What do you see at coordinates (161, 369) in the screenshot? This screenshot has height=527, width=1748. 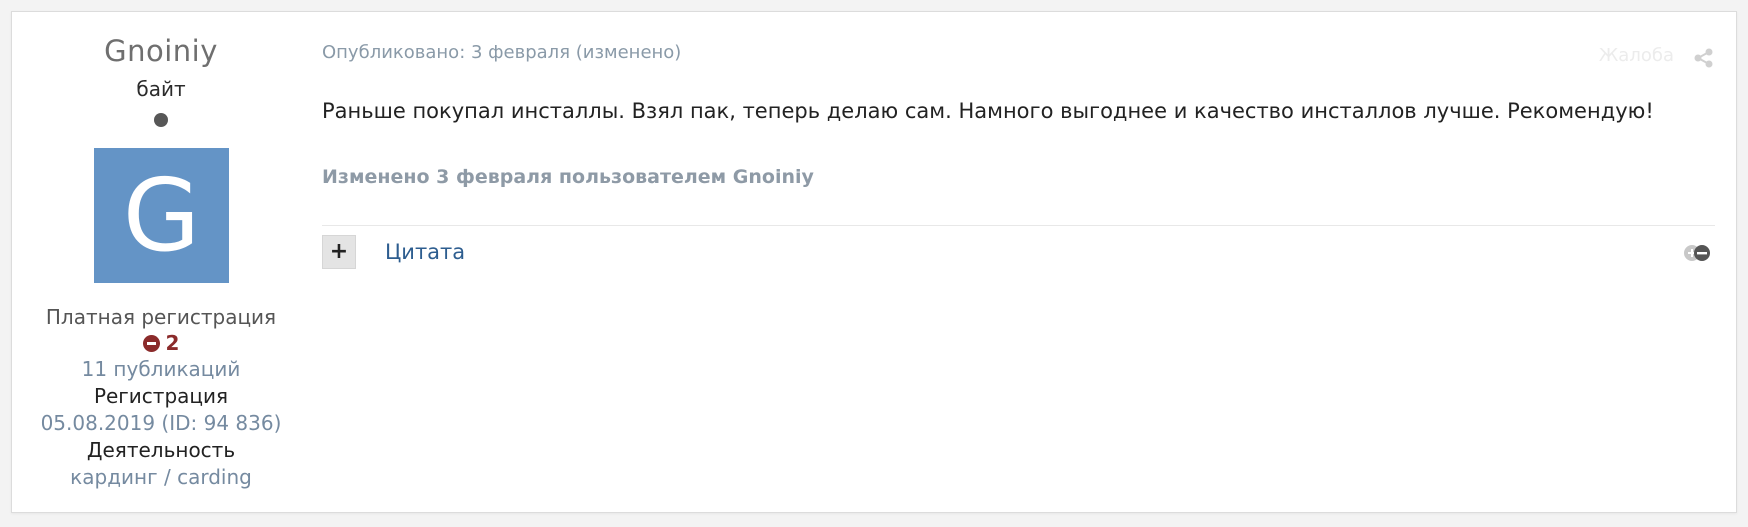 I see `author-post-count: 11 публикаций` at bounding box center [161, 369].